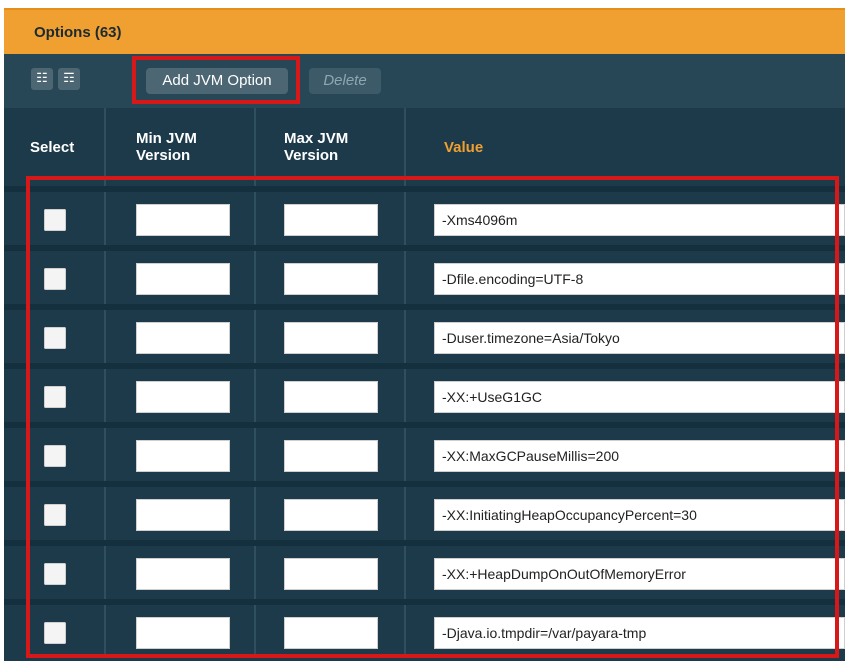 The width and height of the screenshot is (845, 661). Describe the element at coordinates (424, 510) in the screenshot. I see `table-row: -XX:InitiatingHeapOccupancyPercent=30` at that location.